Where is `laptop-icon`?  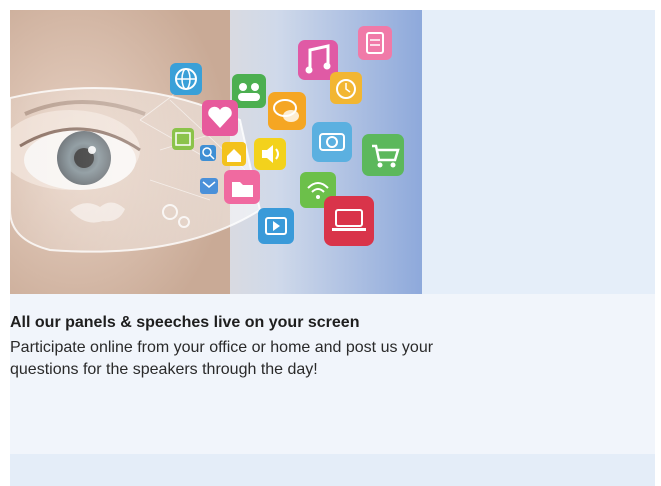 laptop-icon is located at coordinates (349, 221).